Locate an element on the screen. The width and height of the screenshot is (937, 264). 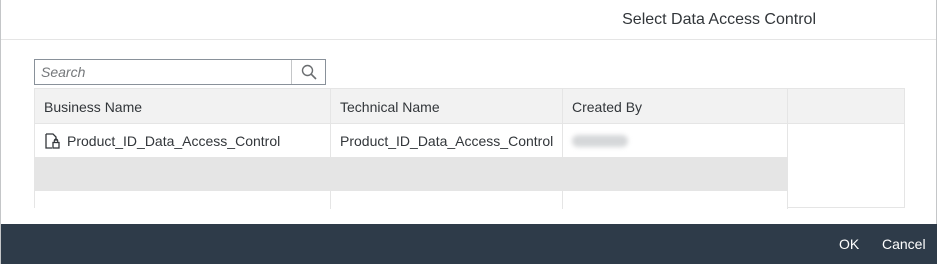
created-by-cell is located at coordinates (675, 141).